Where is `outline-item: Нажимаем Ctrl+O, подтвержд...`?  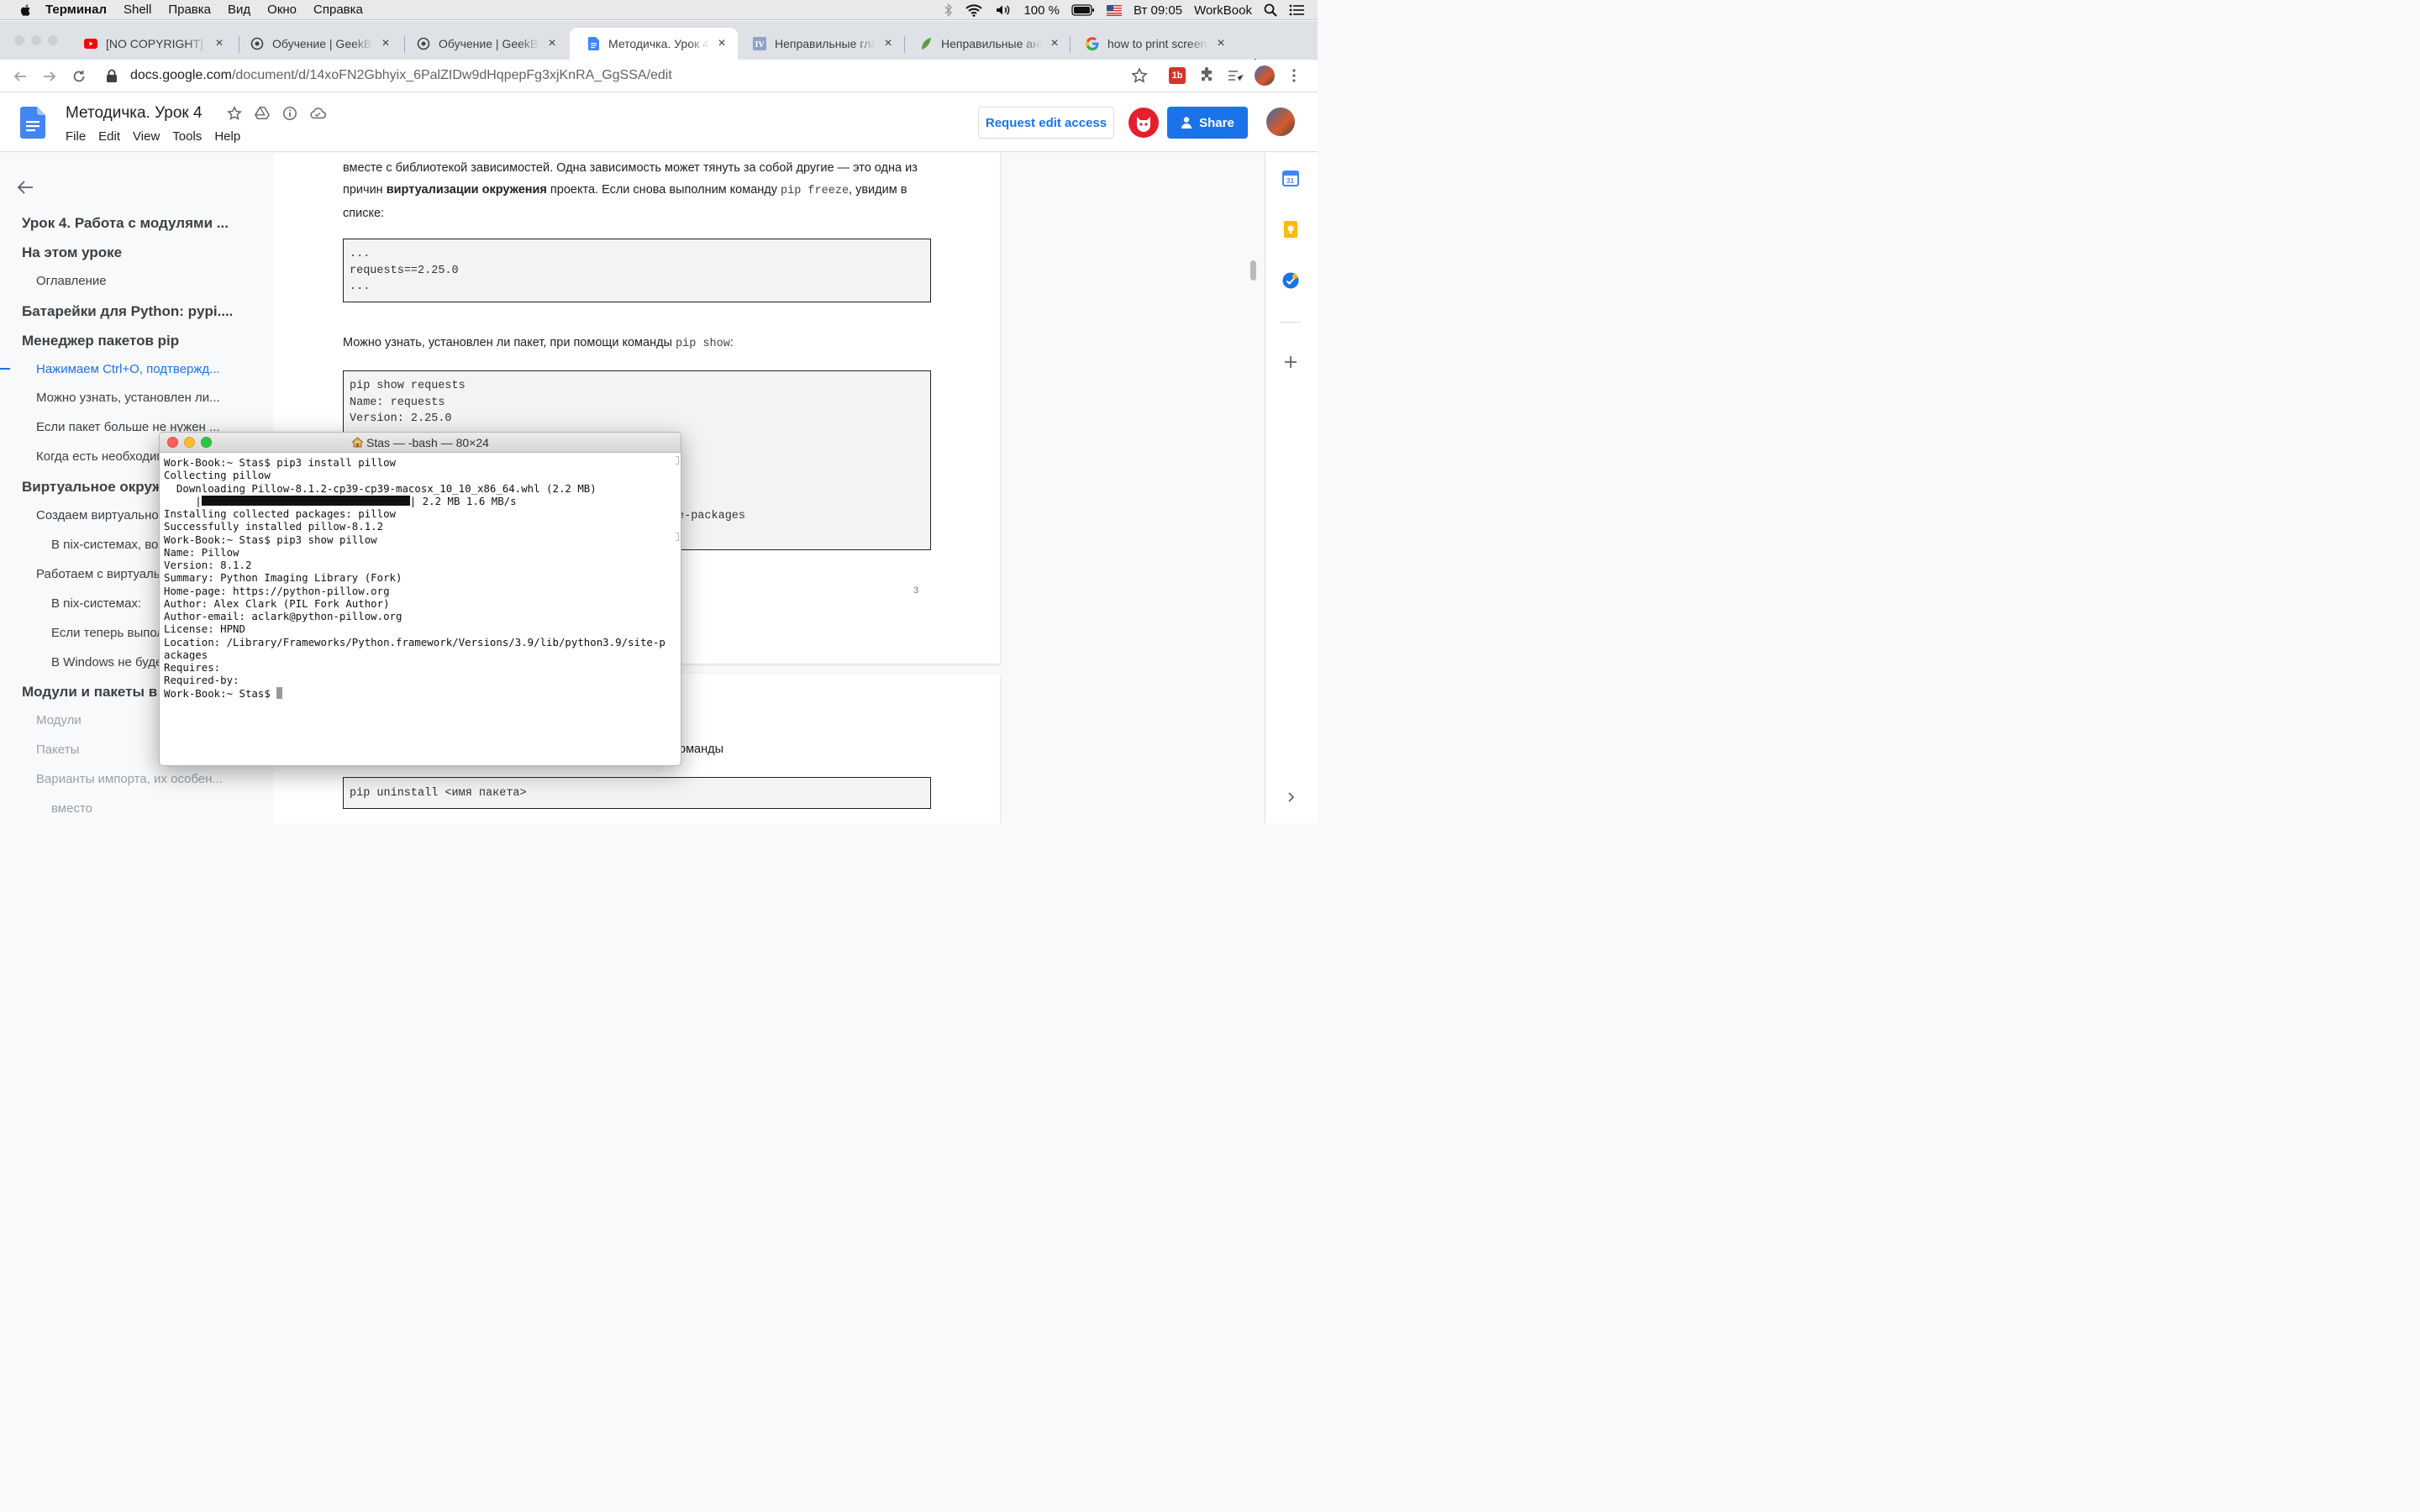
outline-item: Нажимаем Ctrl+O, подтвержд... is located at coordinates (141, 369).